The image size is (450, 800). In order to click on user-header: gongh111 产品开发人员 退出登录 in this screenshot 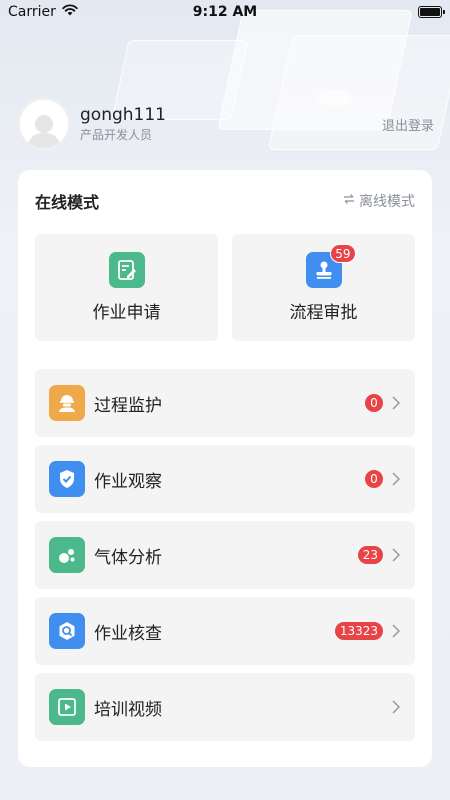, I will do `click(226, 124)`.